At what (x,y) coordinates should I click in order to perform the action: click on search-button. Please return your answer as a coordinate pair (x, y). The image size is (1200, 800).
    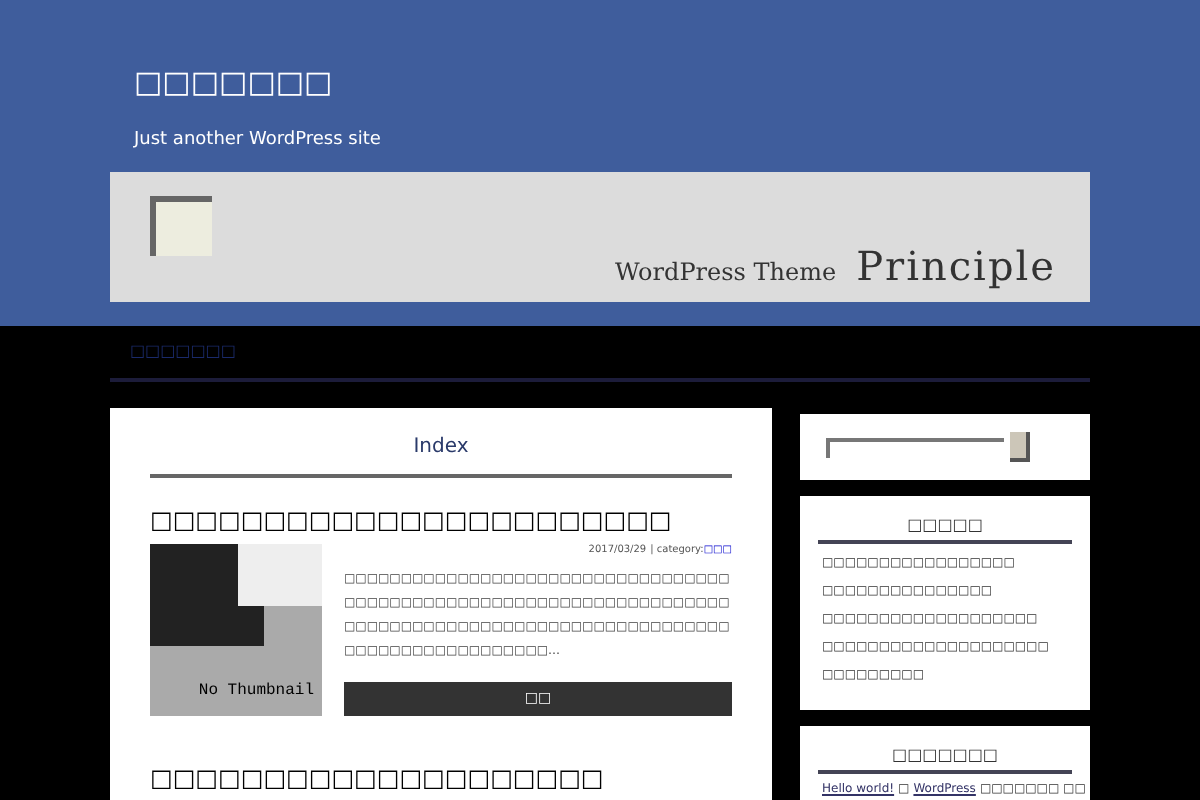
    Looking at the image, I should click on (1020, 447).